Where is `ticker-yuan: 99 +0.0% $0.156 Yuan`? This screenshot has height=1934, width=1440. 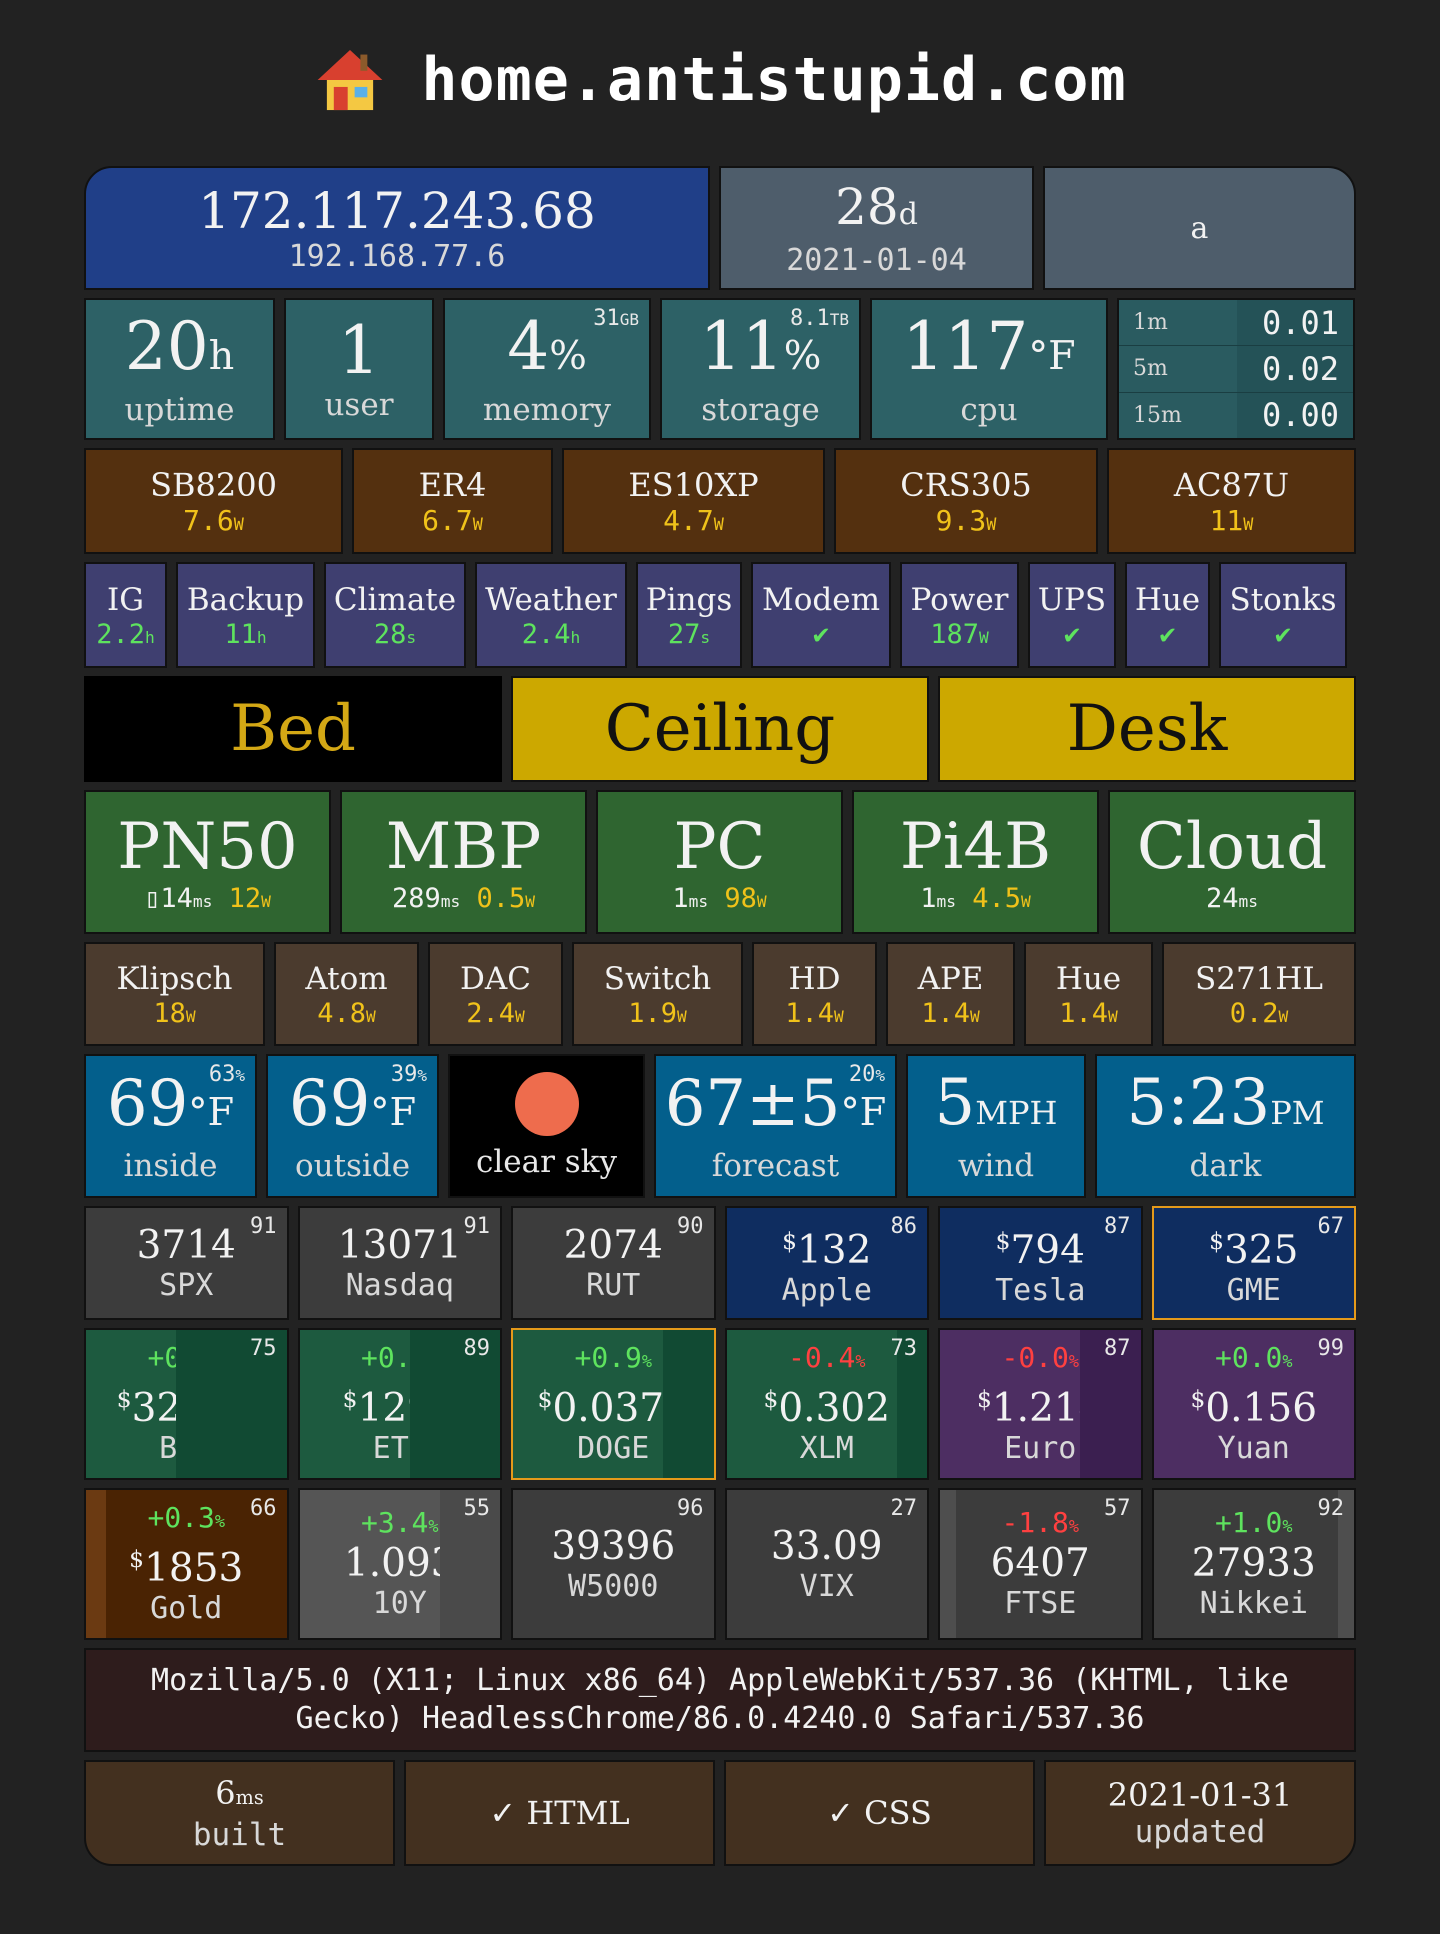 ticker-yuan: 99 +0.0% $0.156 Yuan is located at coordinates (1253, 1404).